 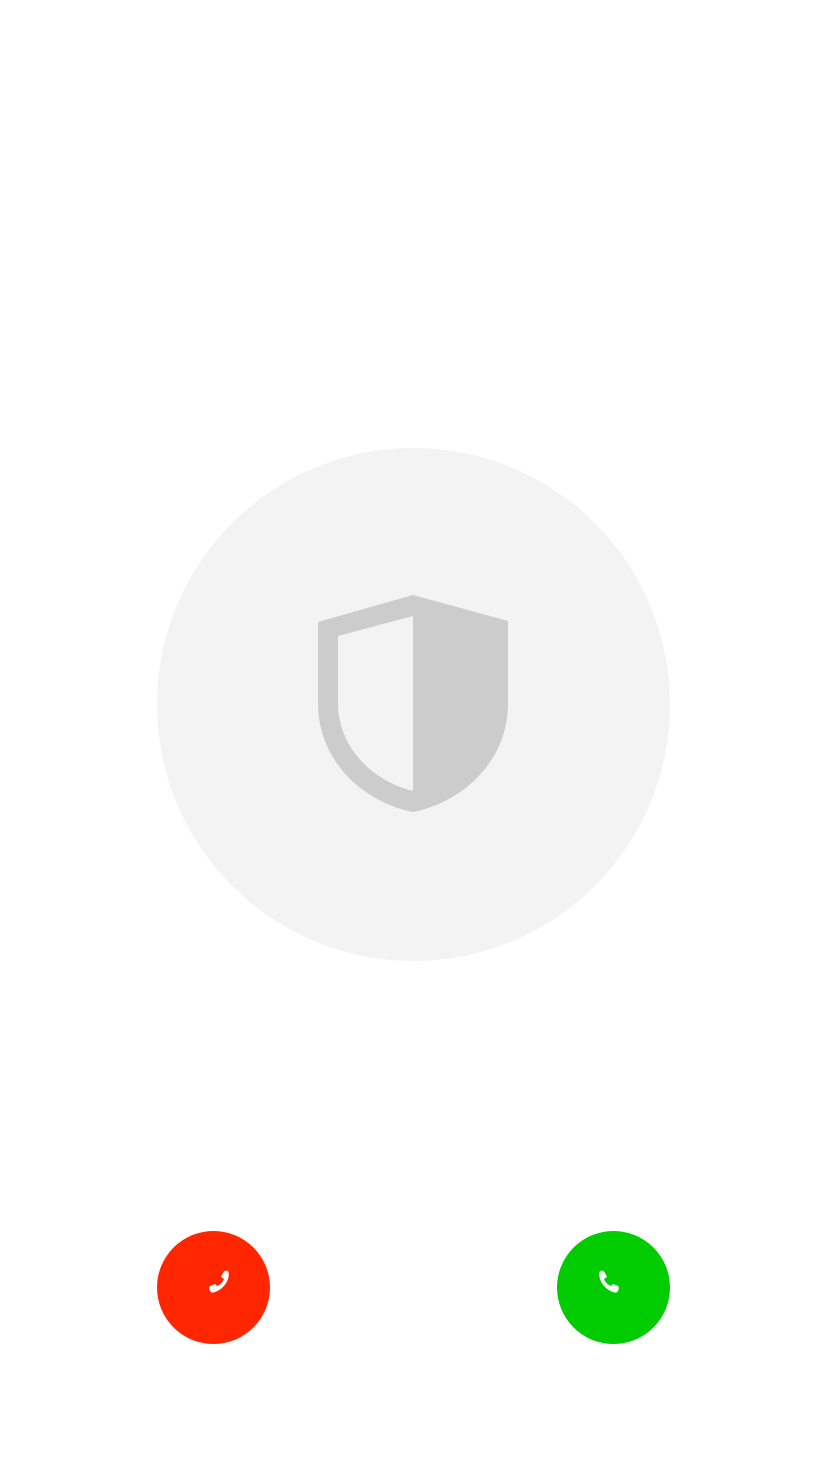 I want to click on shield-icon, so click(x=413, y=704).